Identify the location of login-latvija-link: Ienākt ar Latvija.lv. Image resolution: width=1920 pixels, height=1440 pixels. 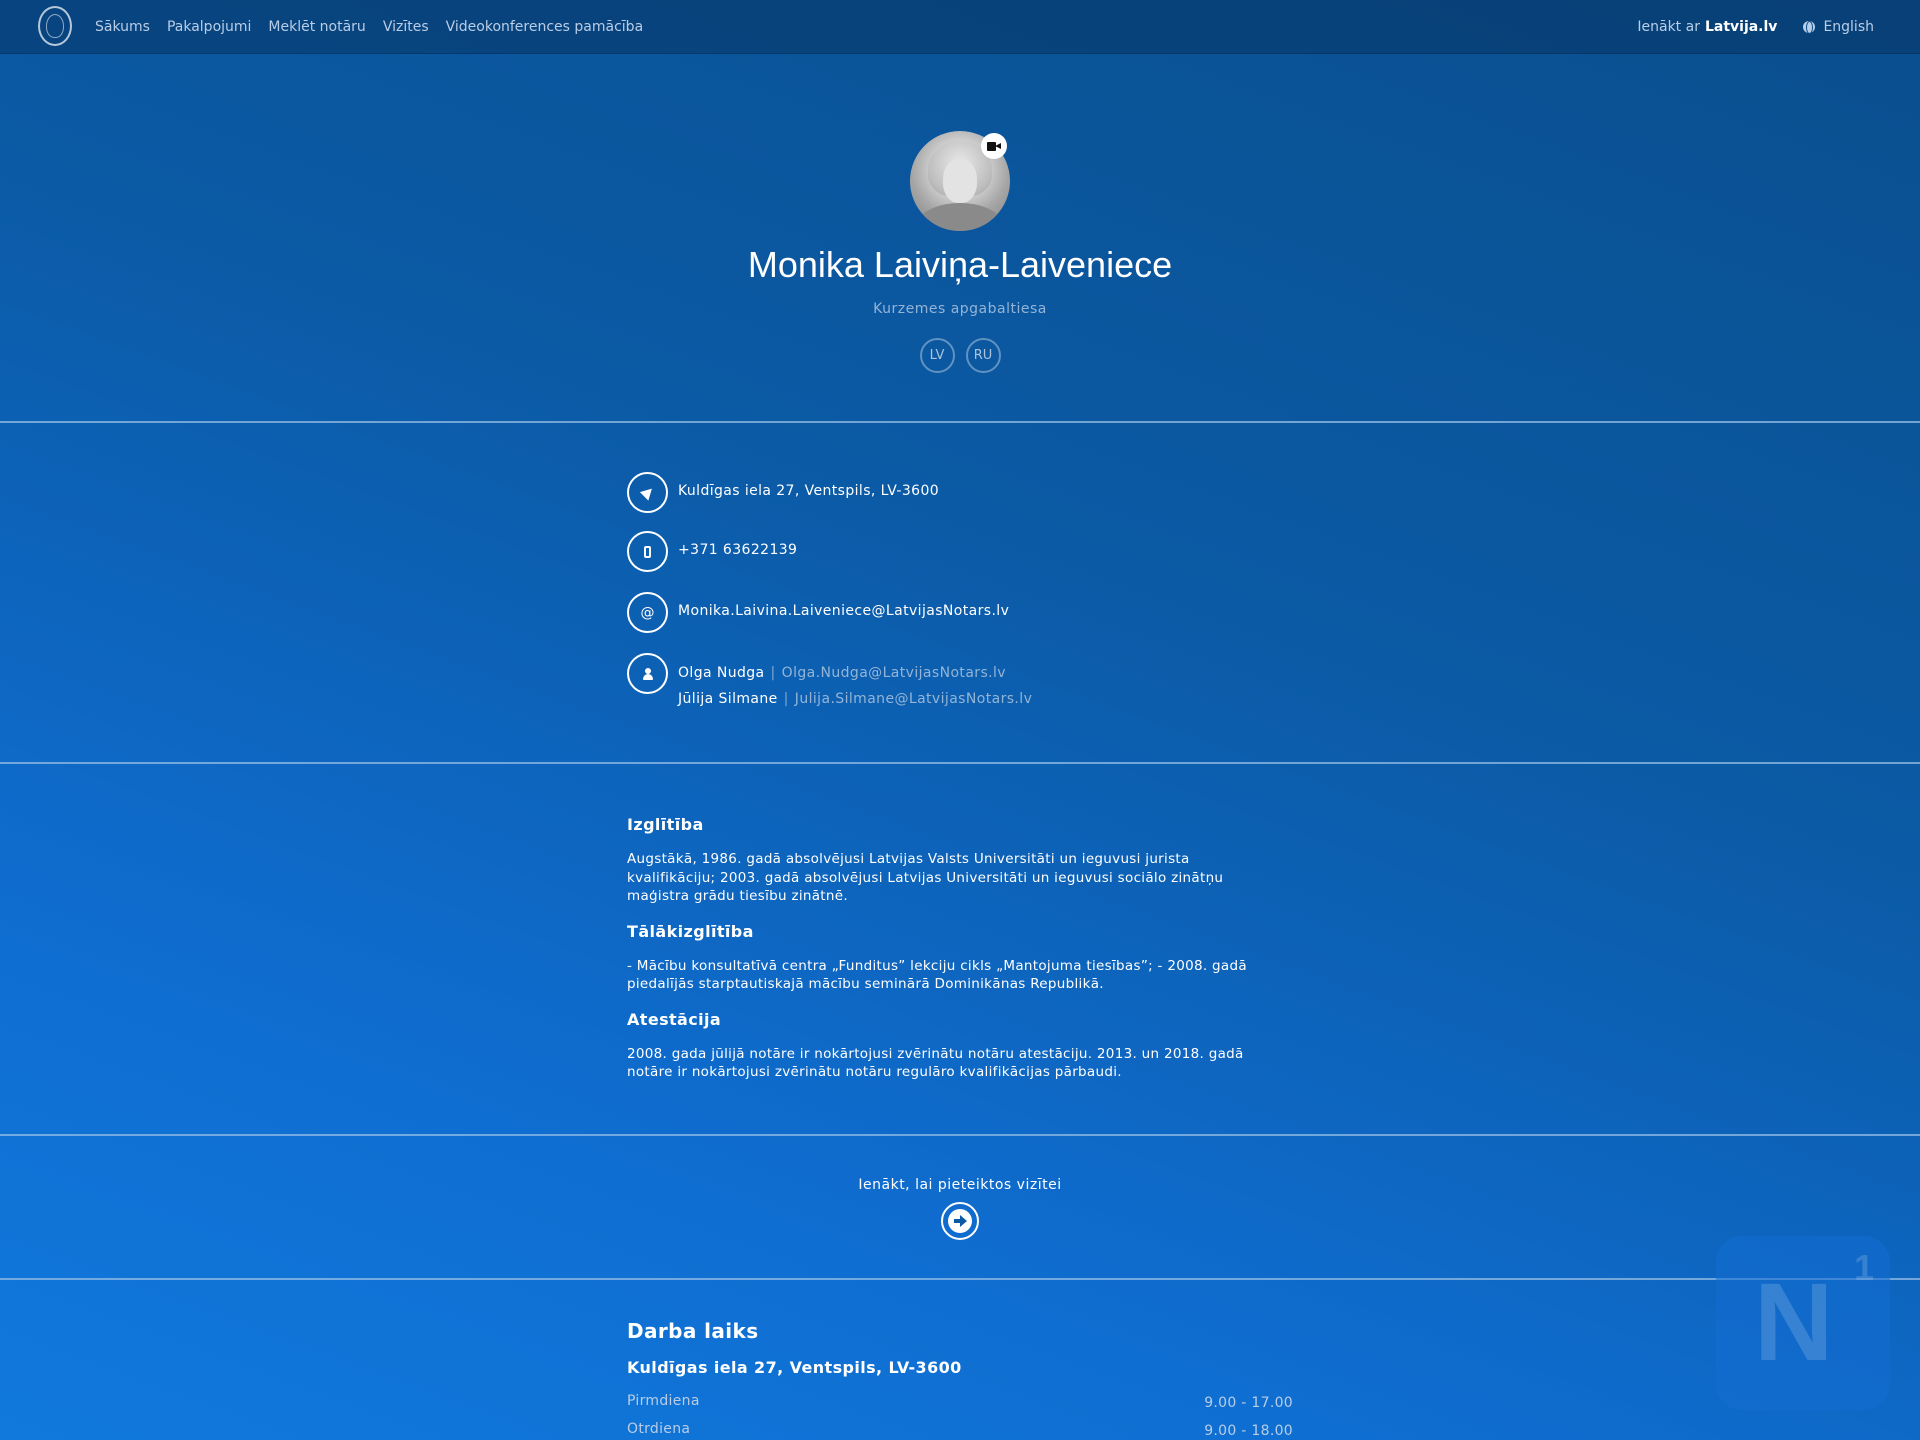
(1707, 27).